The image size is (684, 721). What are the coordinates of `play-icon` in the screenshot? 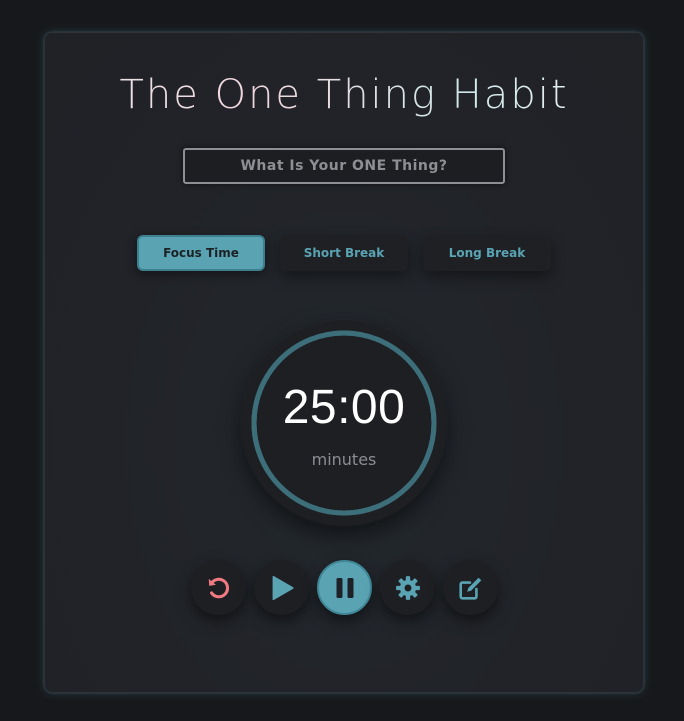 It's located at (283, 587).